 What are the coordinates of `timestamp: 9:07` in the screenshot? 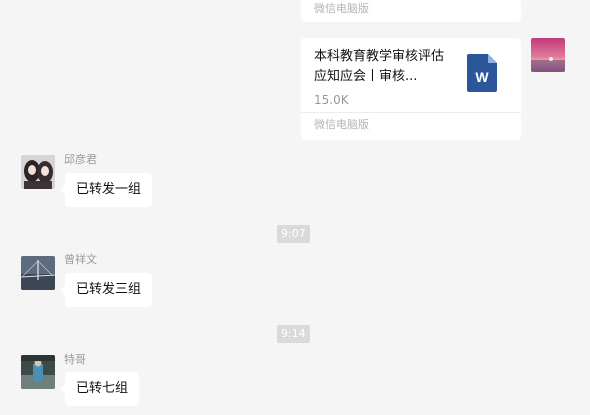 It's located at (293, 234).